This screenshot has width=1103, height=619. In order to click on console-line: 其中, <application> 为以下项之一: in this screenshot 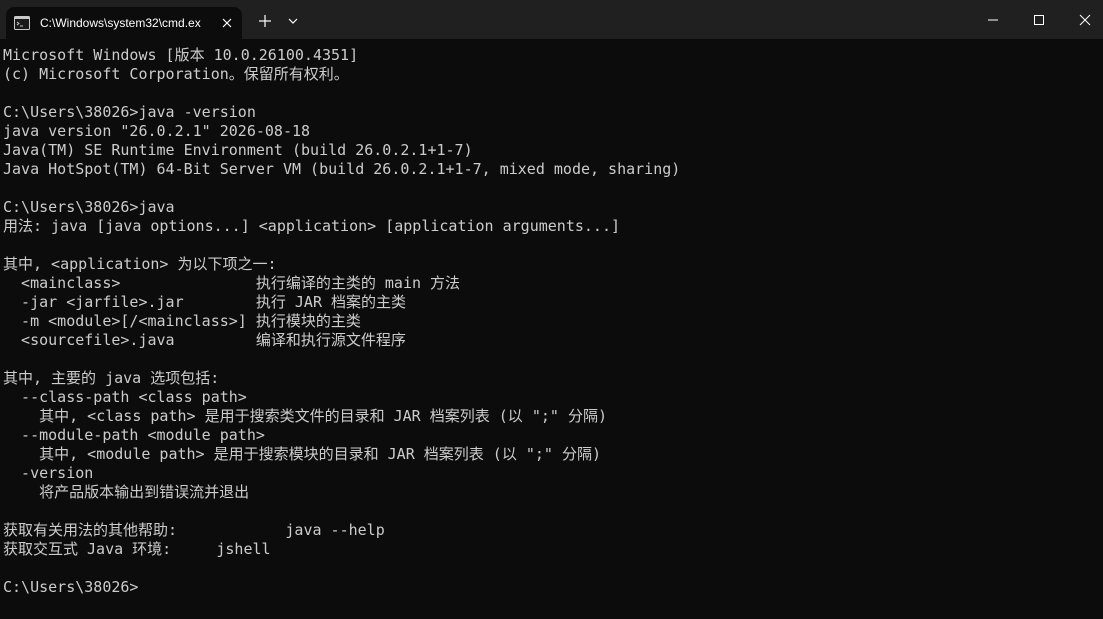, I will do `click(140, 264)`.